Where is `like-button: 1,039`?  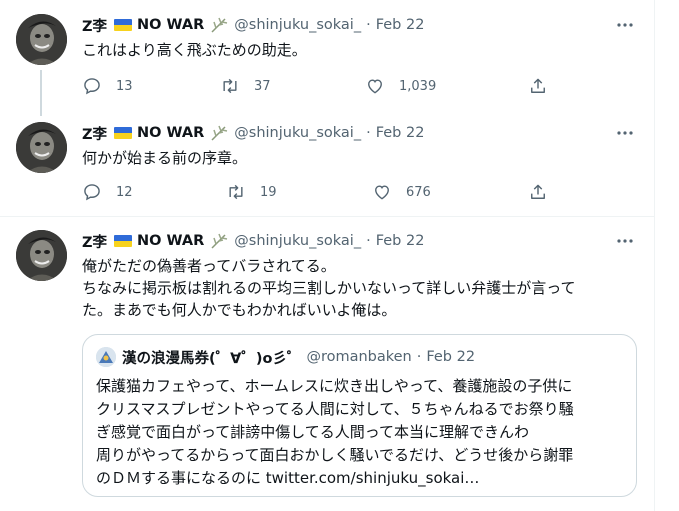
like-button: 1,039 is located at coordinates (400, 86).